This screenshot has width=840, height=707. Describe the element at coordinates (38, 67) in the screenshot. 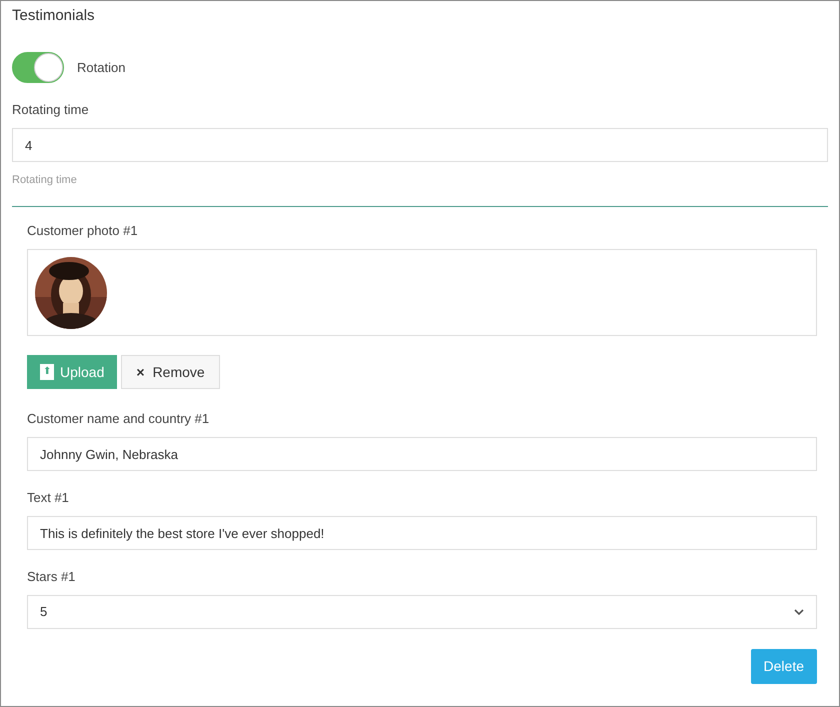

I see `rotation-toggle` at that location.